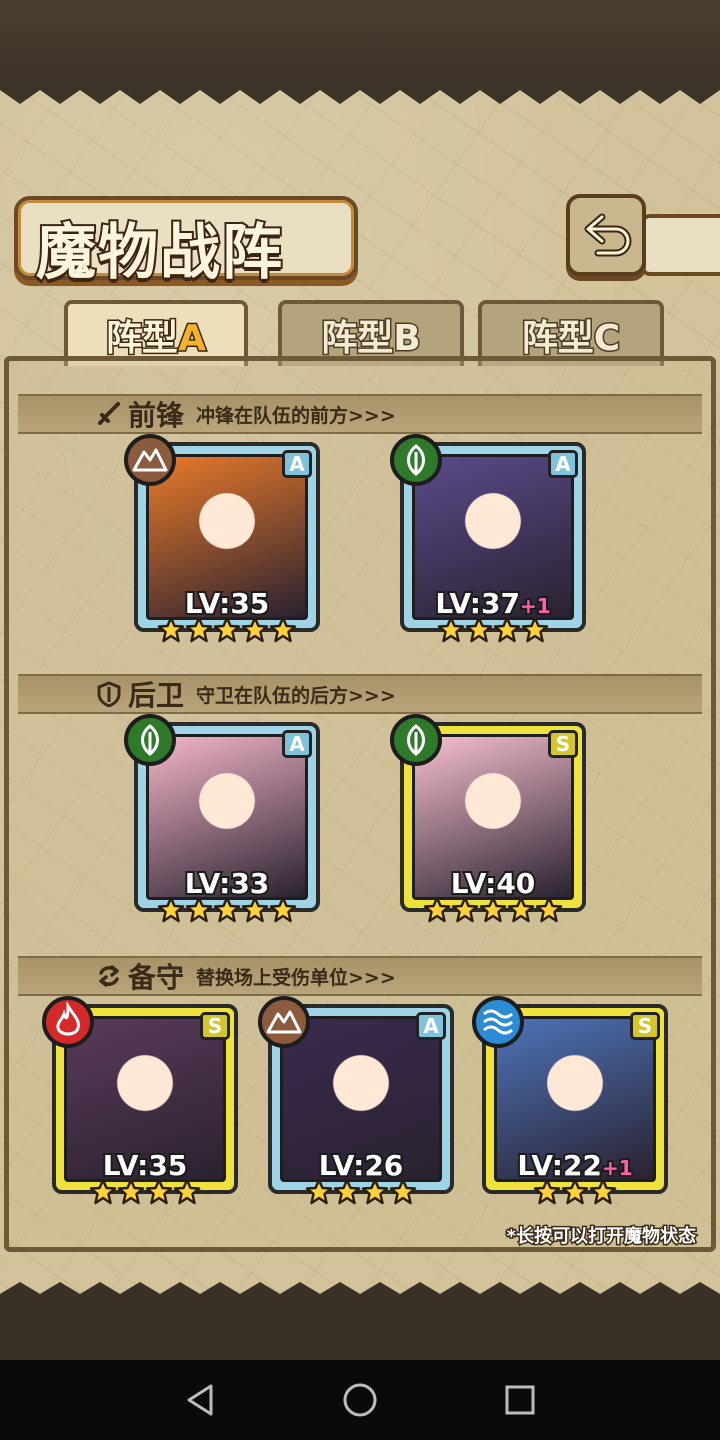  Describe the element at coordinates (156, 977) in the screenshot. I see `section-title: 备守` at that location.